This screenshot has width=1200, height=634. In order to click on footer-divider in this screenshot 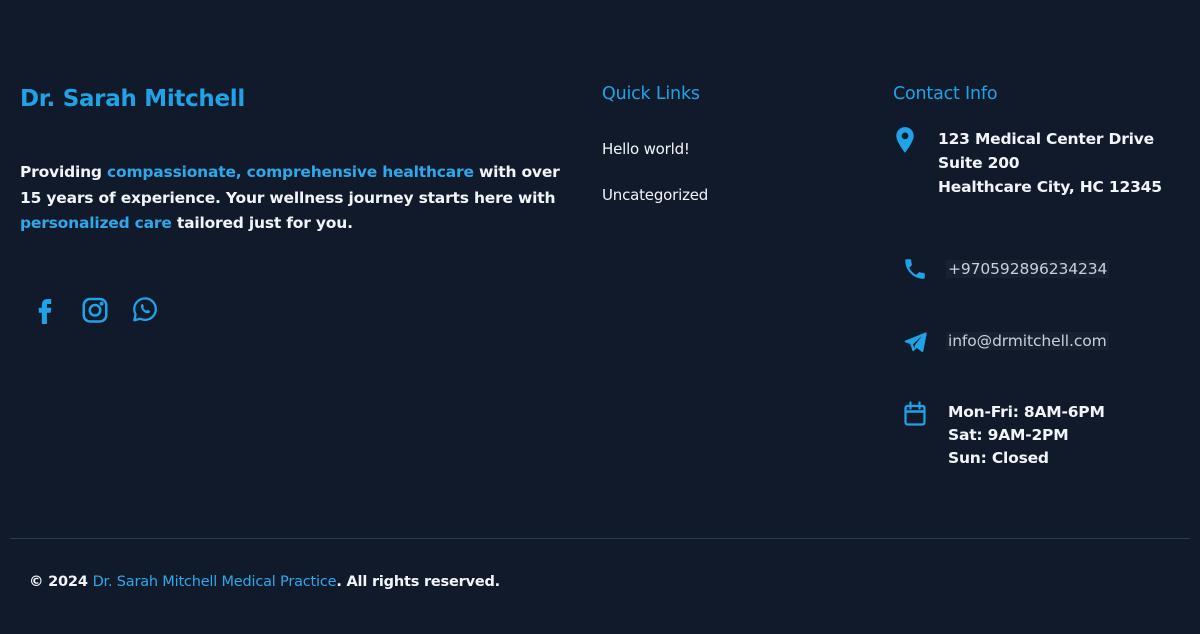, I will do `click(600, 538)`.